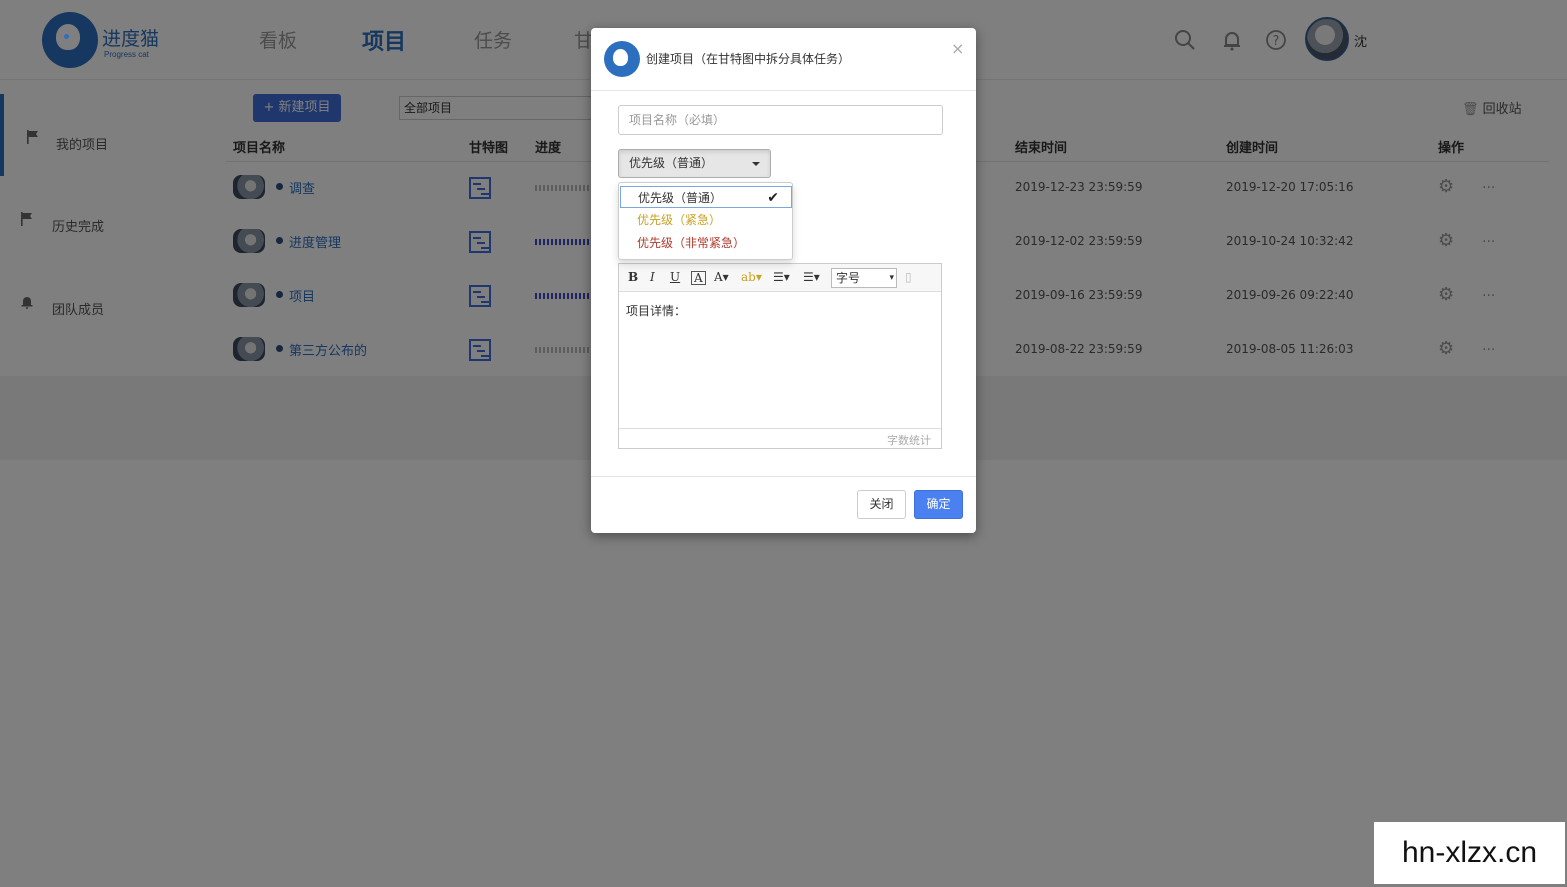 The image size is (1567, 887). I want to click on priority-option-urgent: 优先级（紧急）, so click(706, 220).